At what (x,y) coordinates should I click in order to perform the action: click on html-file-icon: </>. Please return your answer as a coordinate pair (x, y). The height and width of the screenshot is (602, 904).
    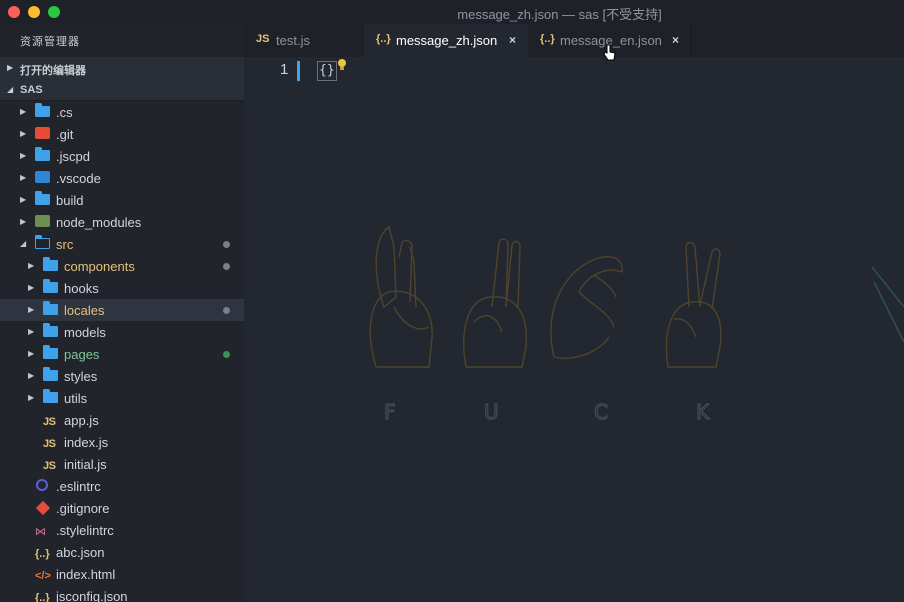
    Looking at the image, I should click on (43, 576).